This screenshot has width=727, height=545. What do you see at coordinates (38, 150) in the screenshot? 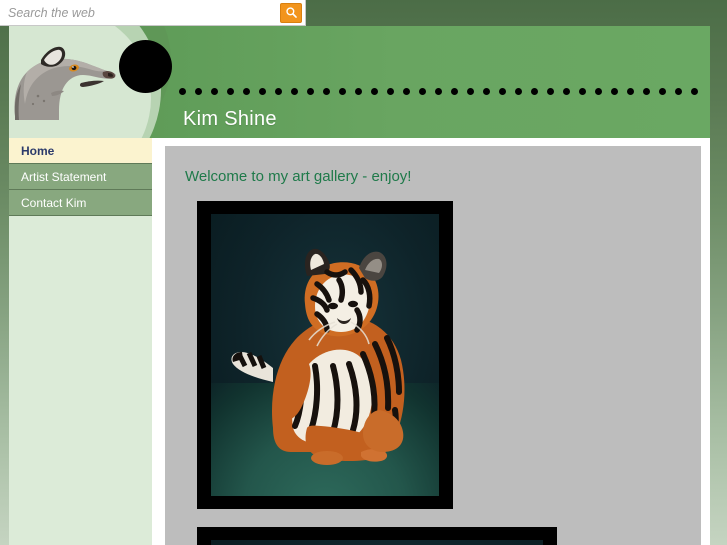
I see `sidebar-item-label: Home` at bounding box center [38, 150].